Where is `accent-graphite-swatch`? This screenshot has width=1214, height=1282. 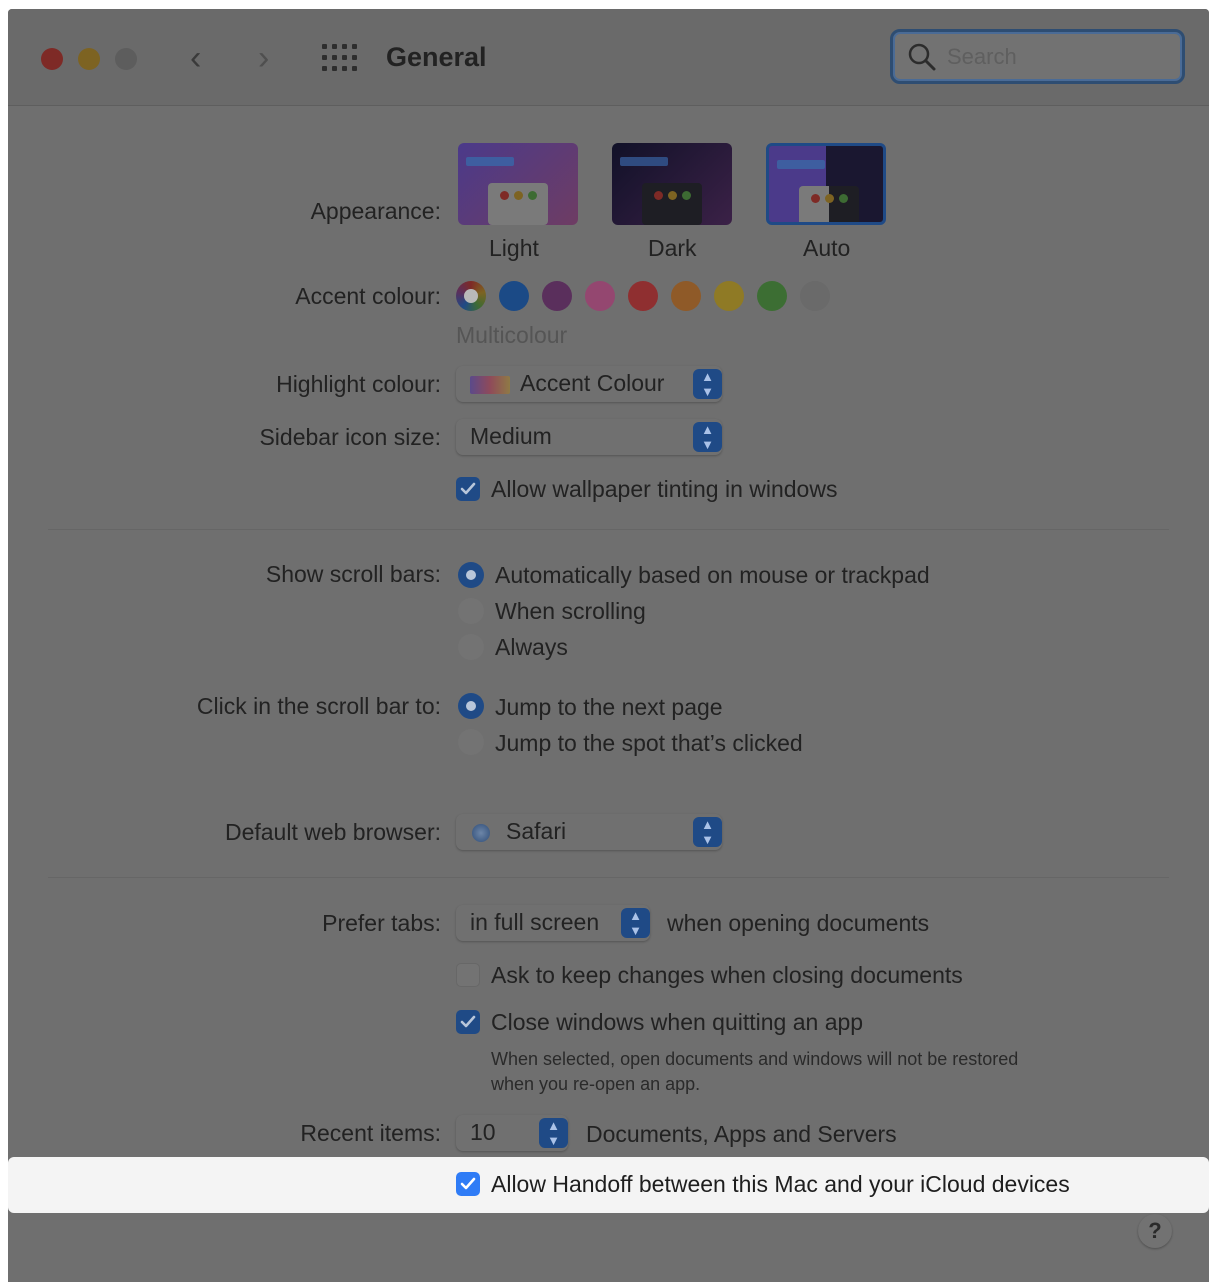 accent-graphite-swatch is located at coordinates (815, 296).